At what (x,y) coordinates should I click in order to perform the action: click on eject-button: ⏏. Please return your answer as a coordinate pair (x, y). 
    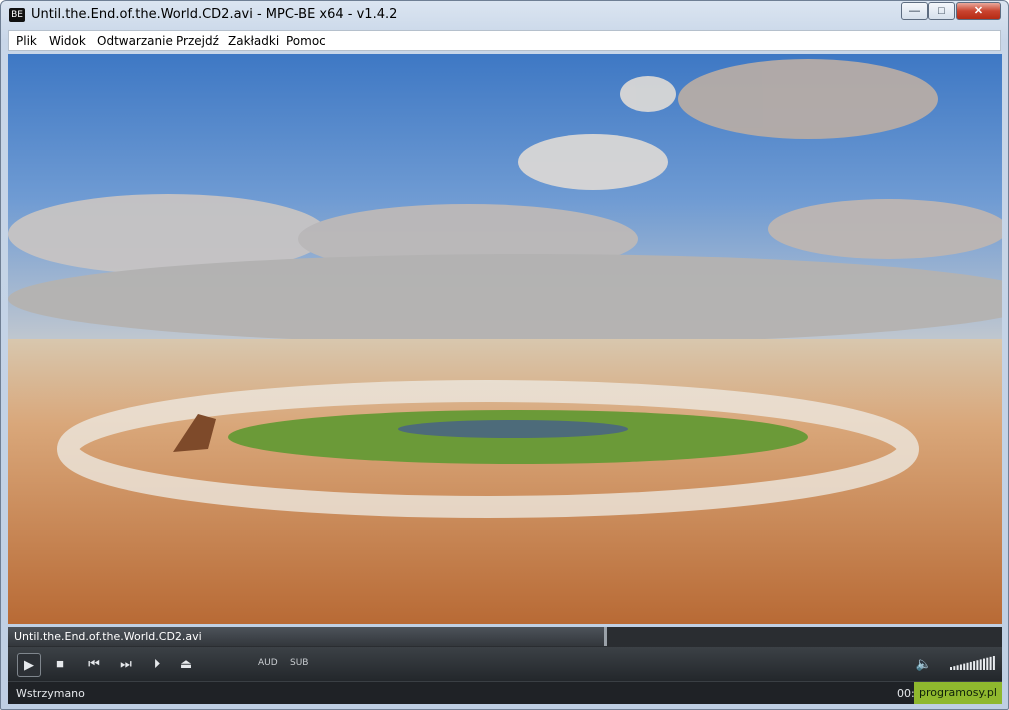
    Looking at the image, I should click on (186, 664).